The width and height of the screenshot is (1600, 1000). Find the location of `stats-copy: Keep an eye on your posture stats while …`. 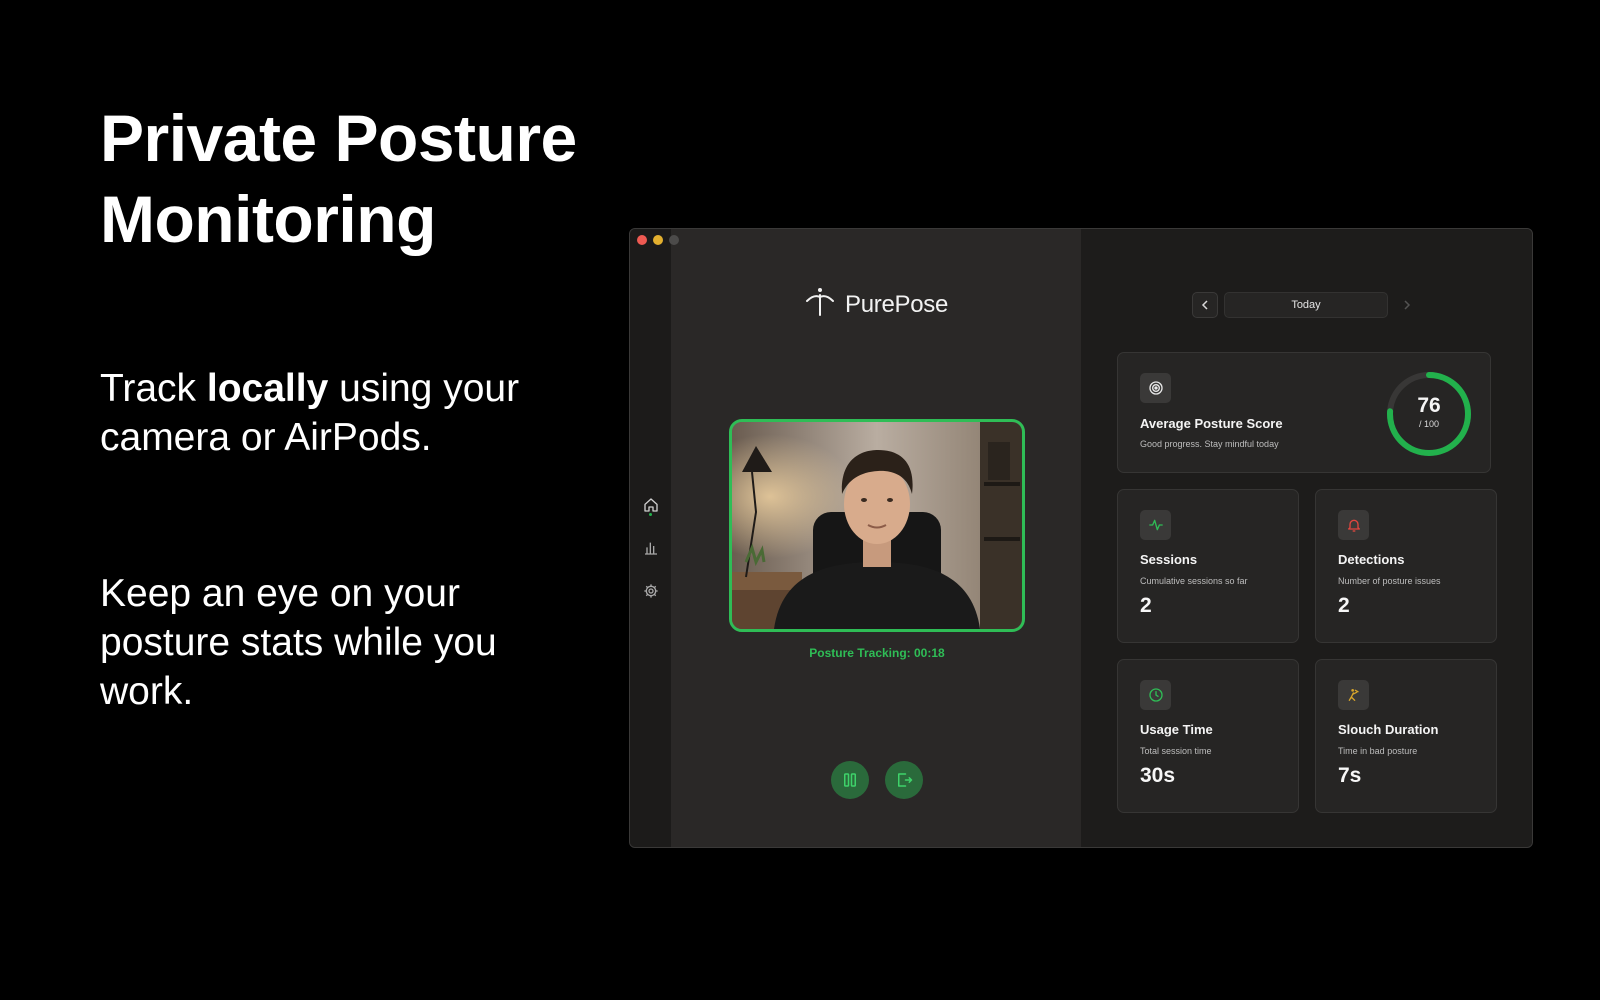

stats-copy: Keep an eye on your posture stats while … is located at coordinates (298, 642).